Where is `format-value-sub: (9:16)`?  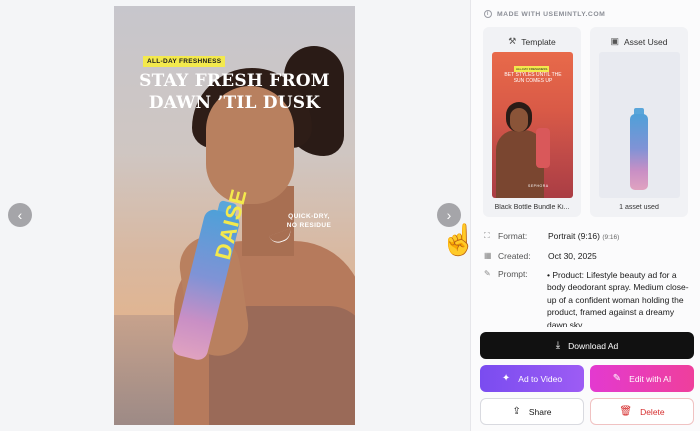
format-value-sub: (9:16) is located at coordinates (611, 237).